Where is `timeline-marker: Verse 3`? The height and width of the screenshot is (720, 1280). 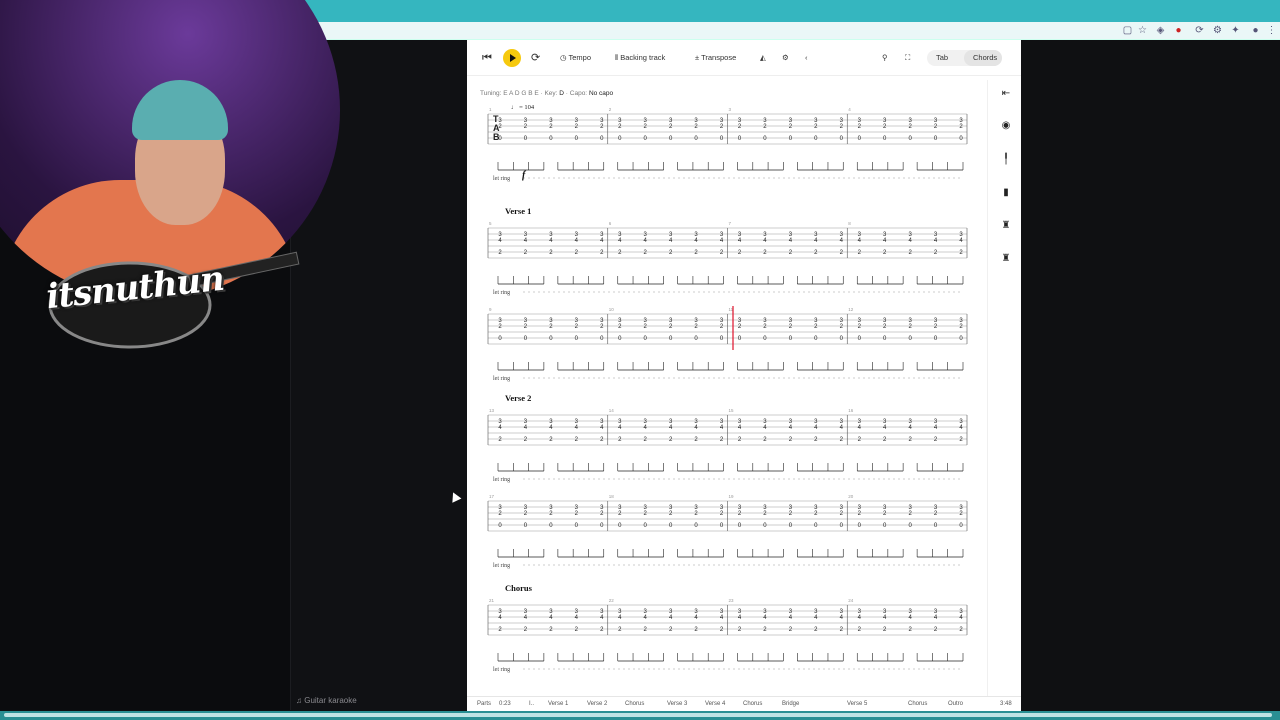 timeline-marker: Verse 3 is located at coordinates (677, 704).